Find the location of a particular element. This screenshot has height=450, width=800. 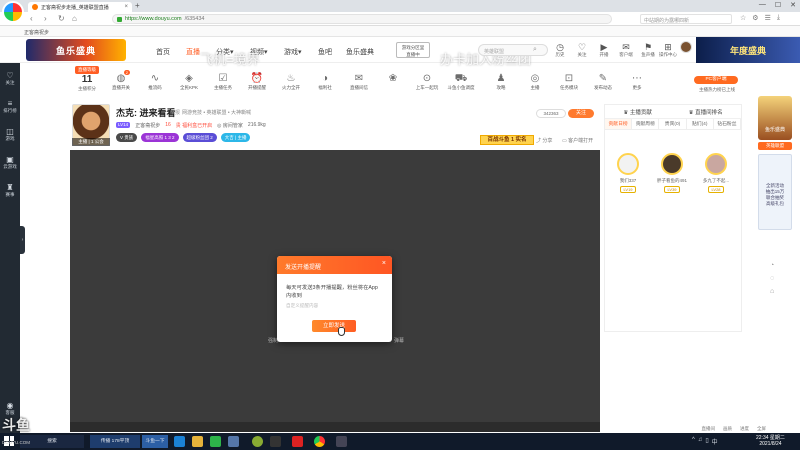

close-icon: × is located at coordinates (384, 263).